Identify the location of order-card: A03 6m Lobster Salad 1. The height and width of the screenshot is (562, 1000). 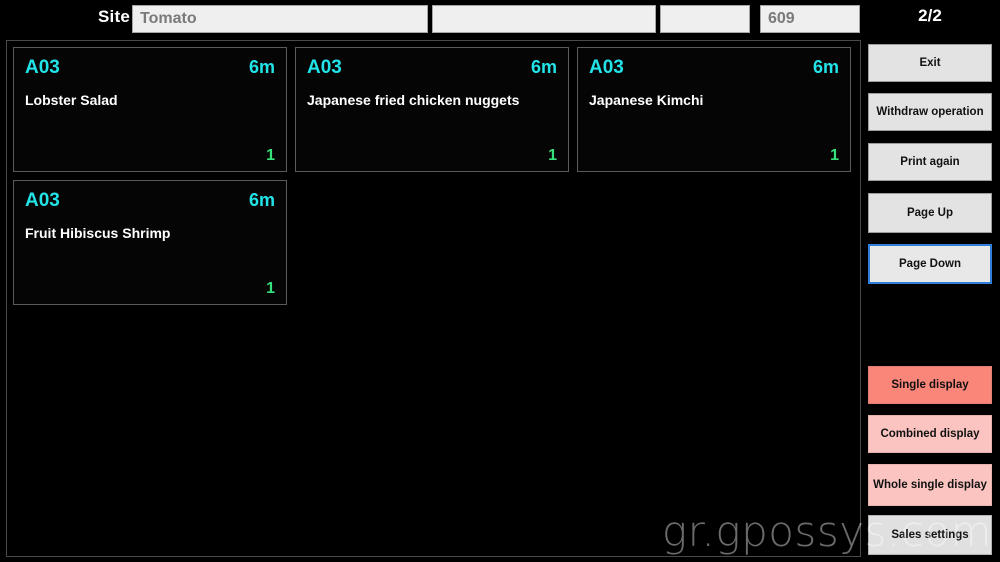
(150, 109).